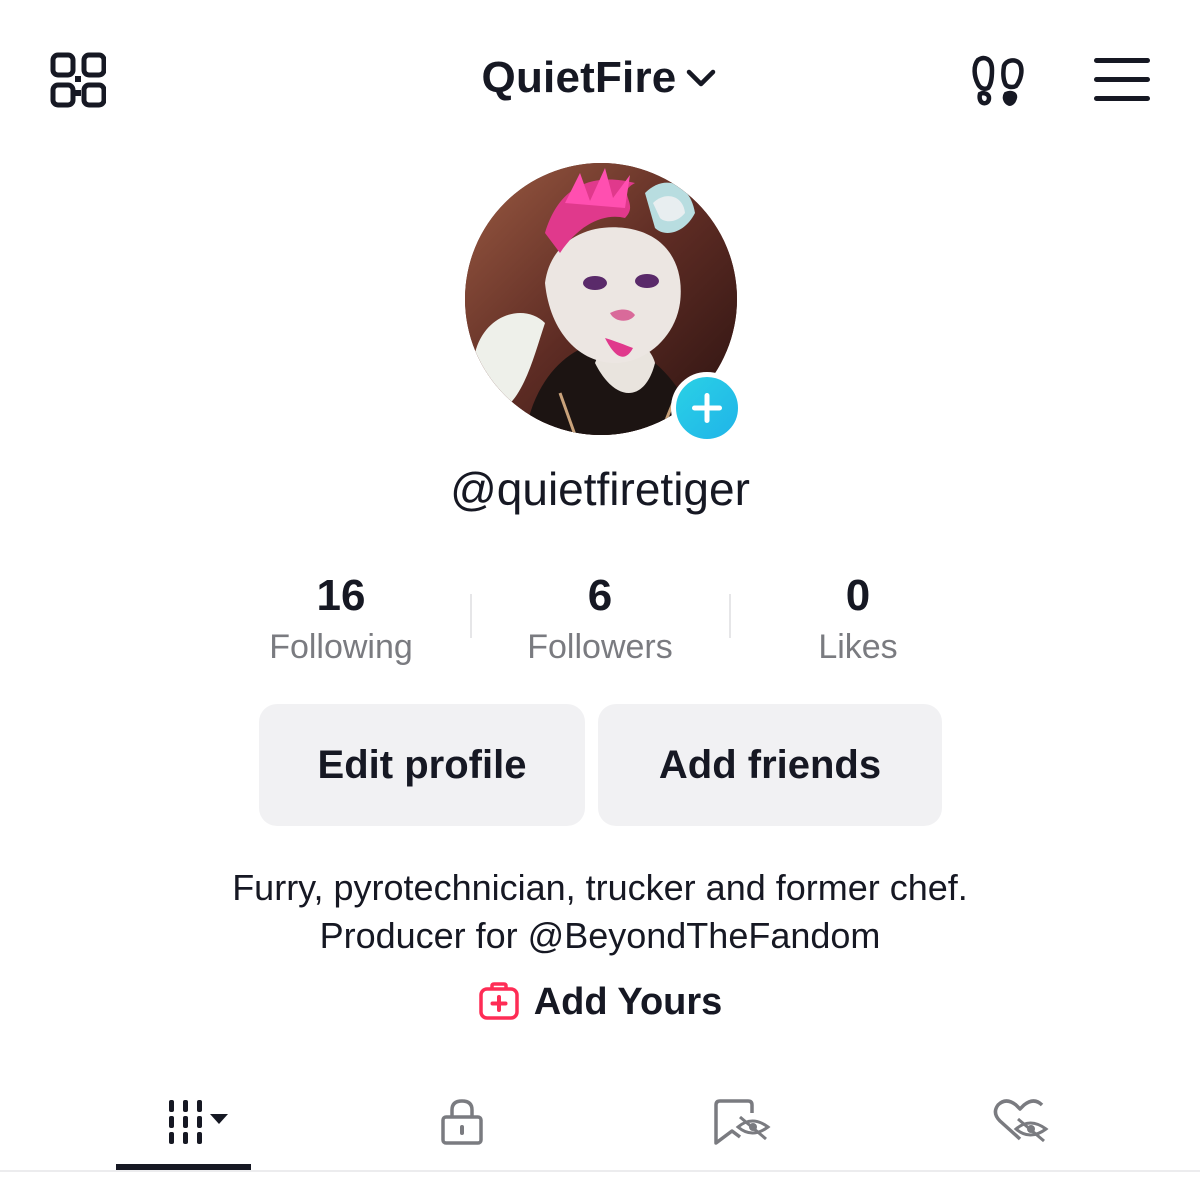 The image size is (1200, 1200). I want to click on stat-label: Likes, so click(858, 647).